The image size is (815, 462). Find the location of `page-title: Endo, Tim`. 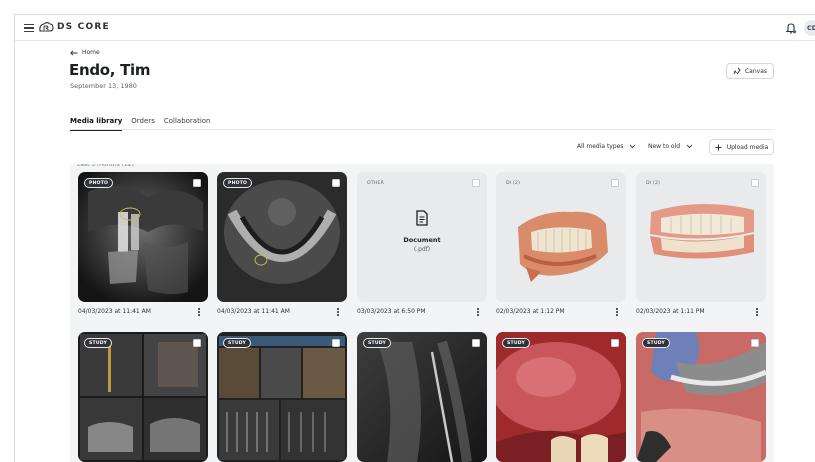

page-title: Endo, Tim is located at coordinates (110, 70).